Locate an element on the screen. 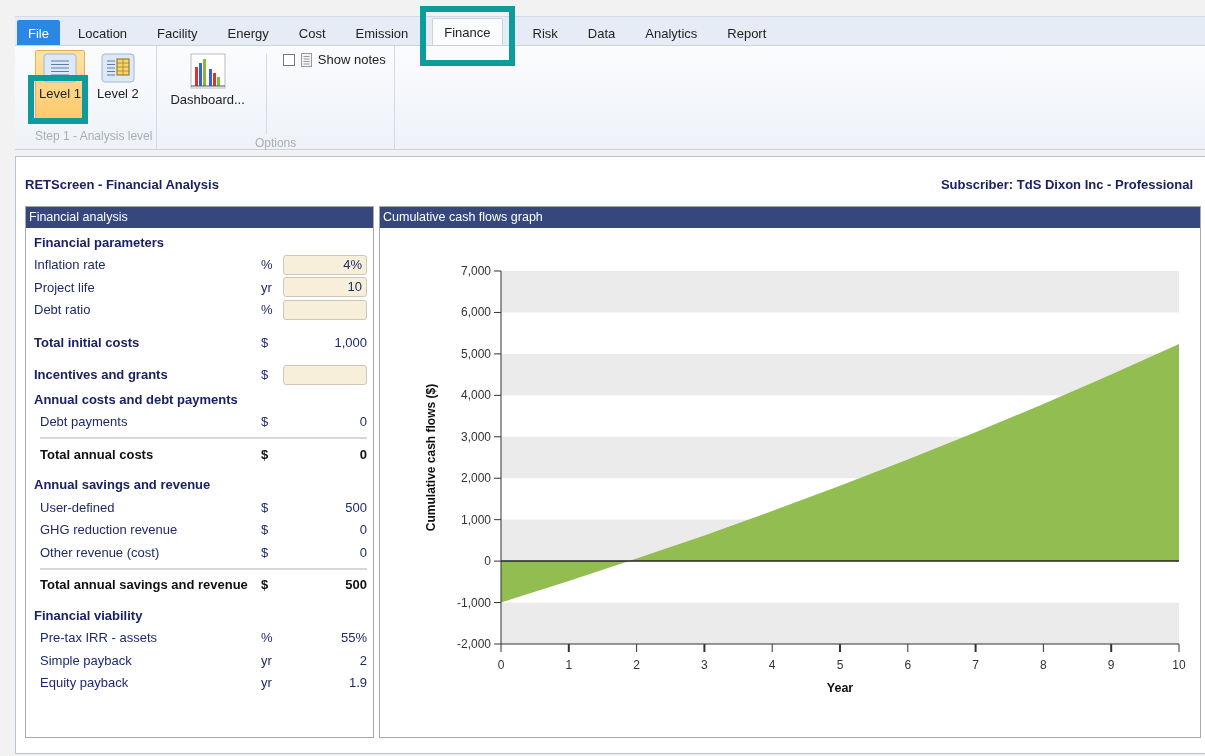 This screenshot has width=1205, height=756. checkbox is located at coordinates (288, 59).